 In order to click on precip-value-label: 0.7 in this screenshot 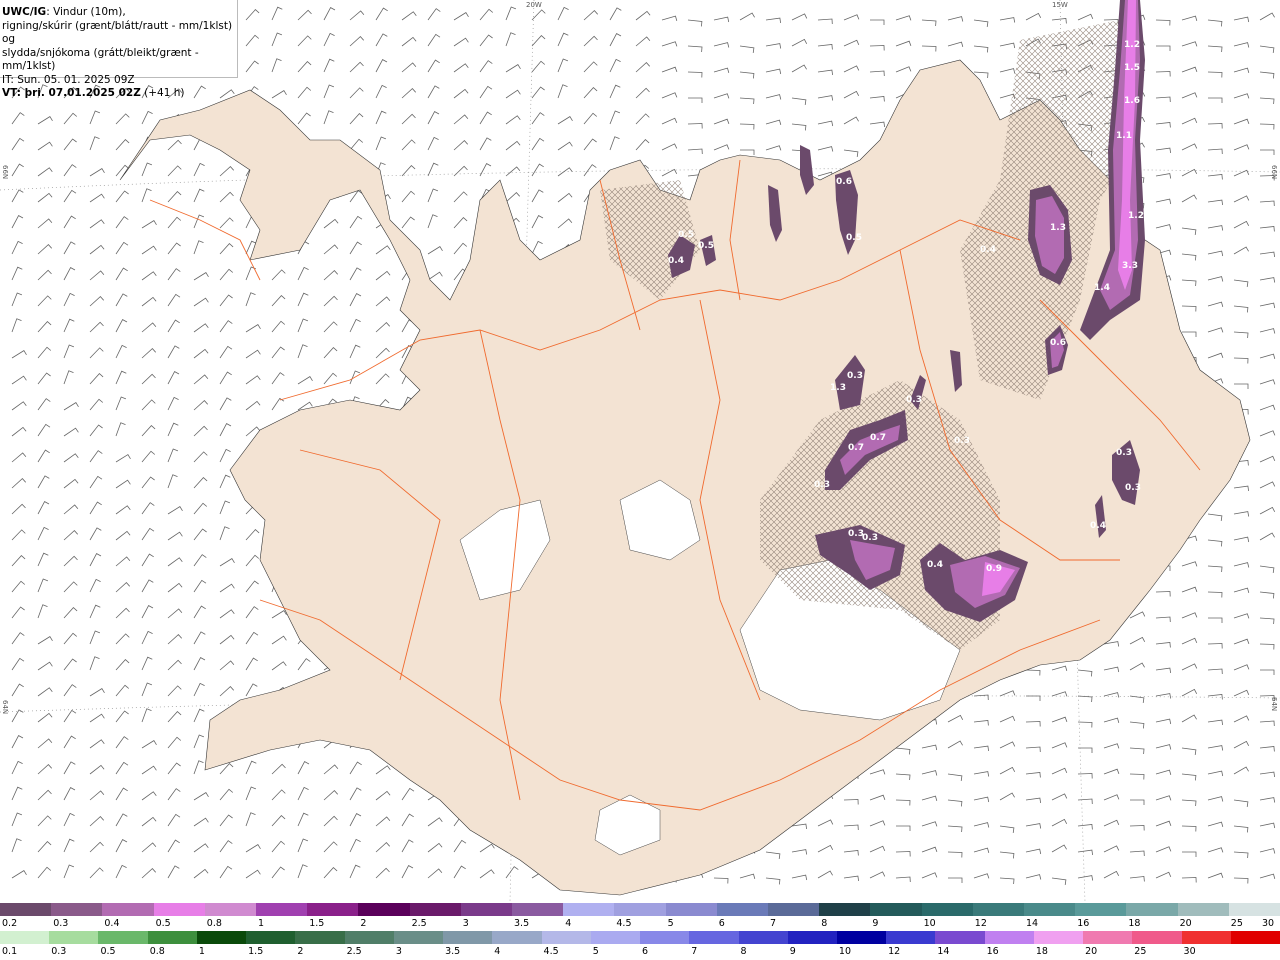, I will do `click(856, 448)`.